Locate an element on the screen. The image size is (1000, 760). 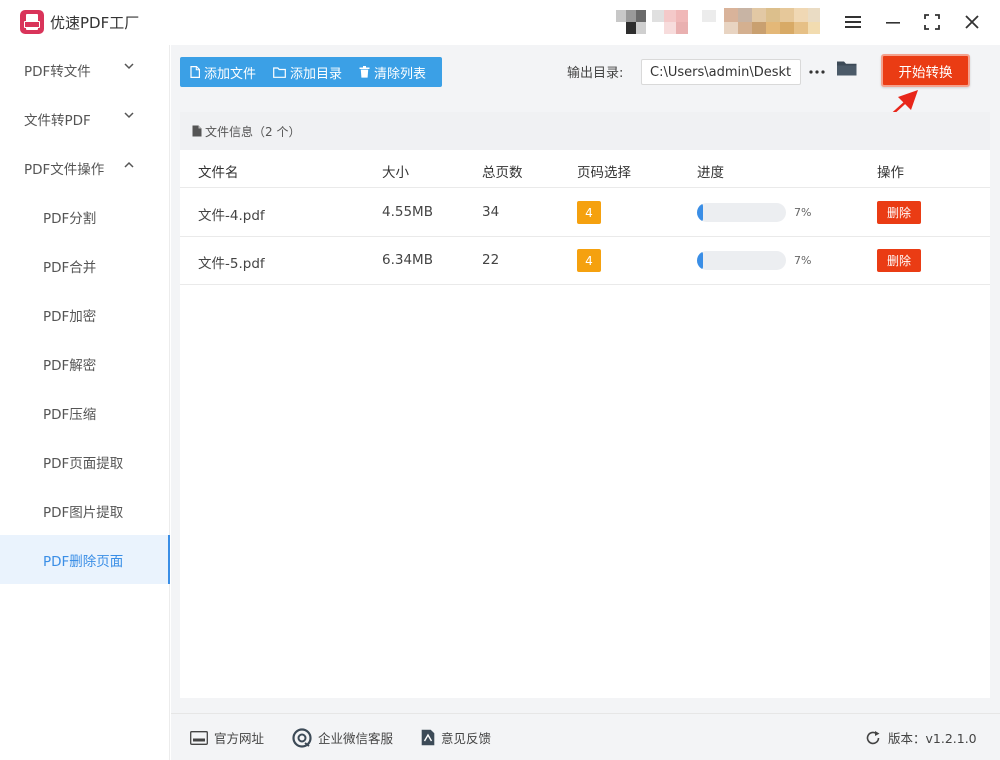
add-file-button: 添加文件 is located at coordinates (223, 72).